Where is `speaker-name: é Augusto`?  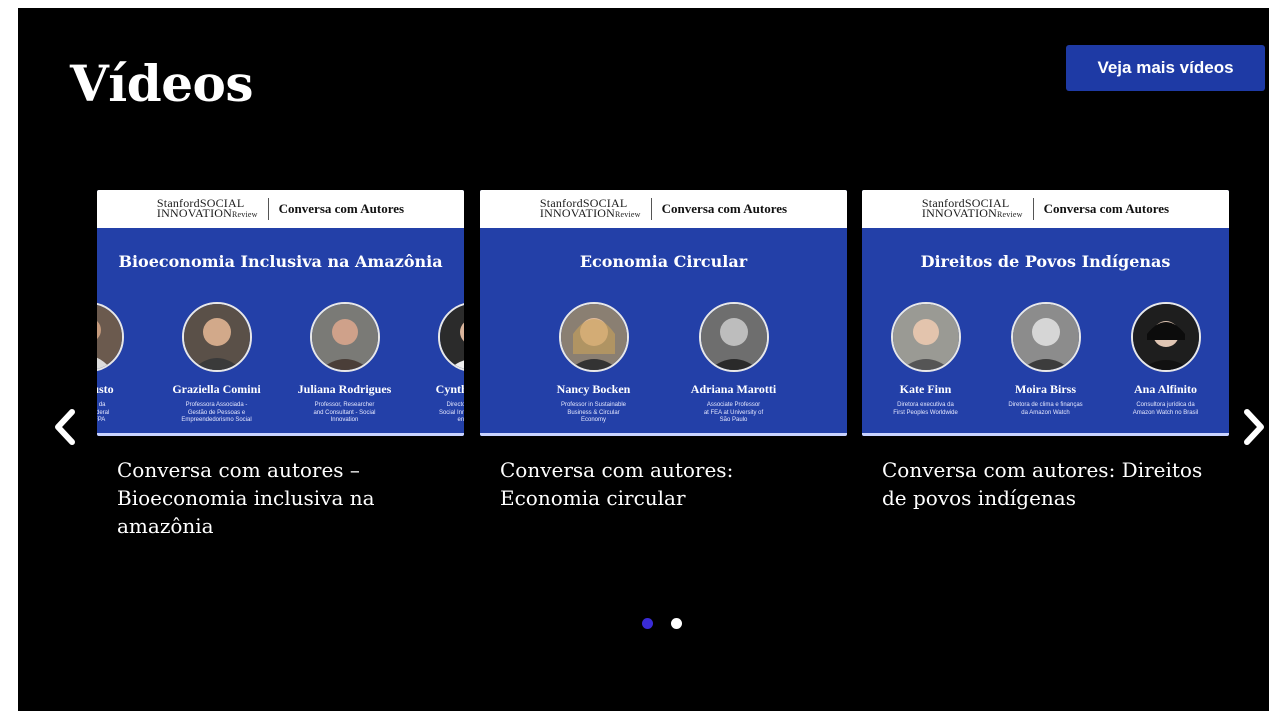 speaker-name: é Augusto is located at coordinates (105, 389).